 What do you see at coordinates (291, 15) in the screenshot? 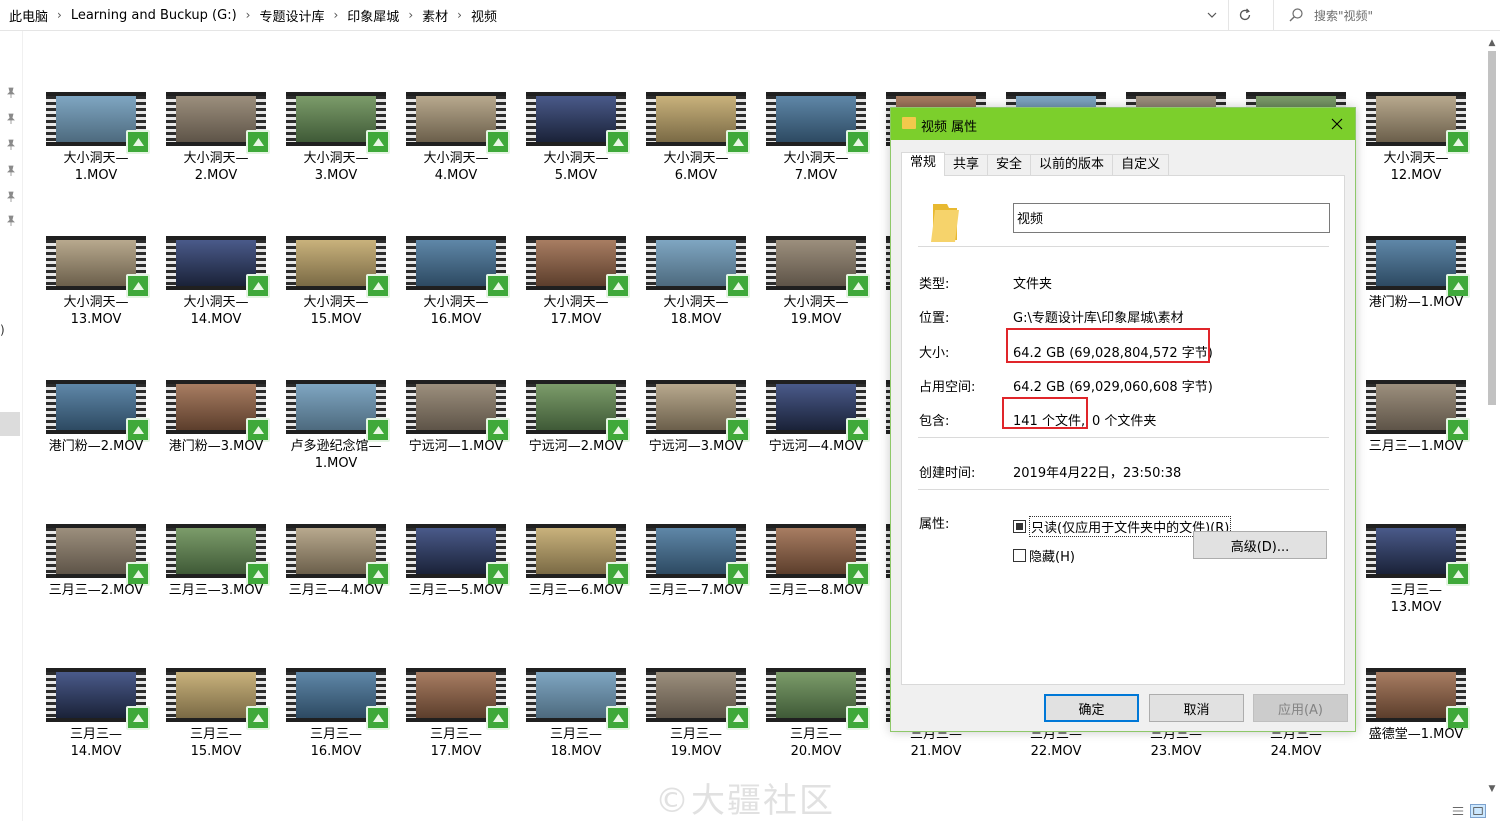
I see `breadcrumb-folder-1: 专题设计库` at bounding box center [291, 15].